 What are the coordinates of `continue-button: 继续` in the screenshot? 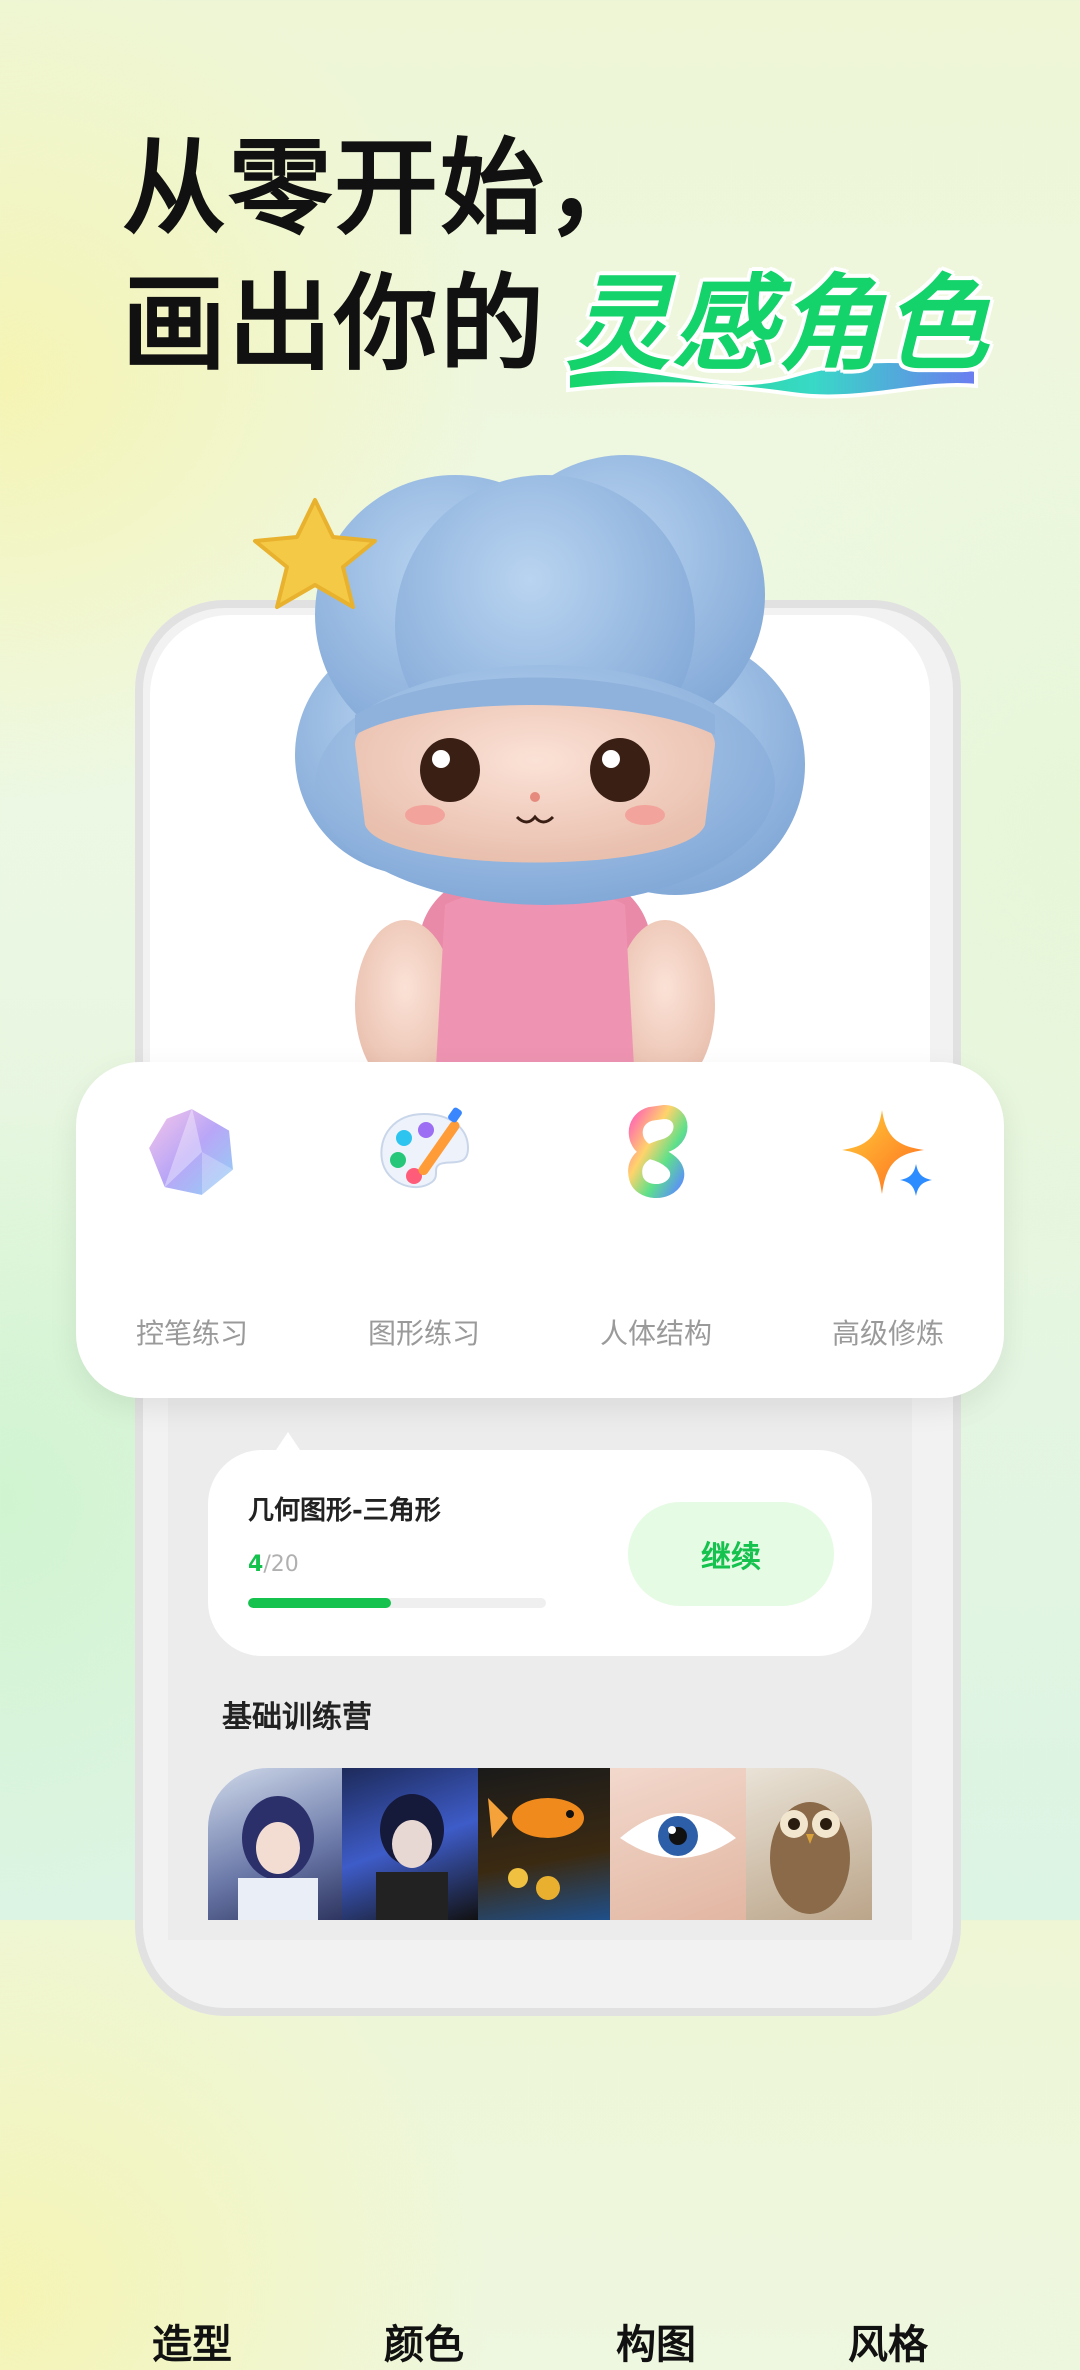 It's located at (731, 1554).